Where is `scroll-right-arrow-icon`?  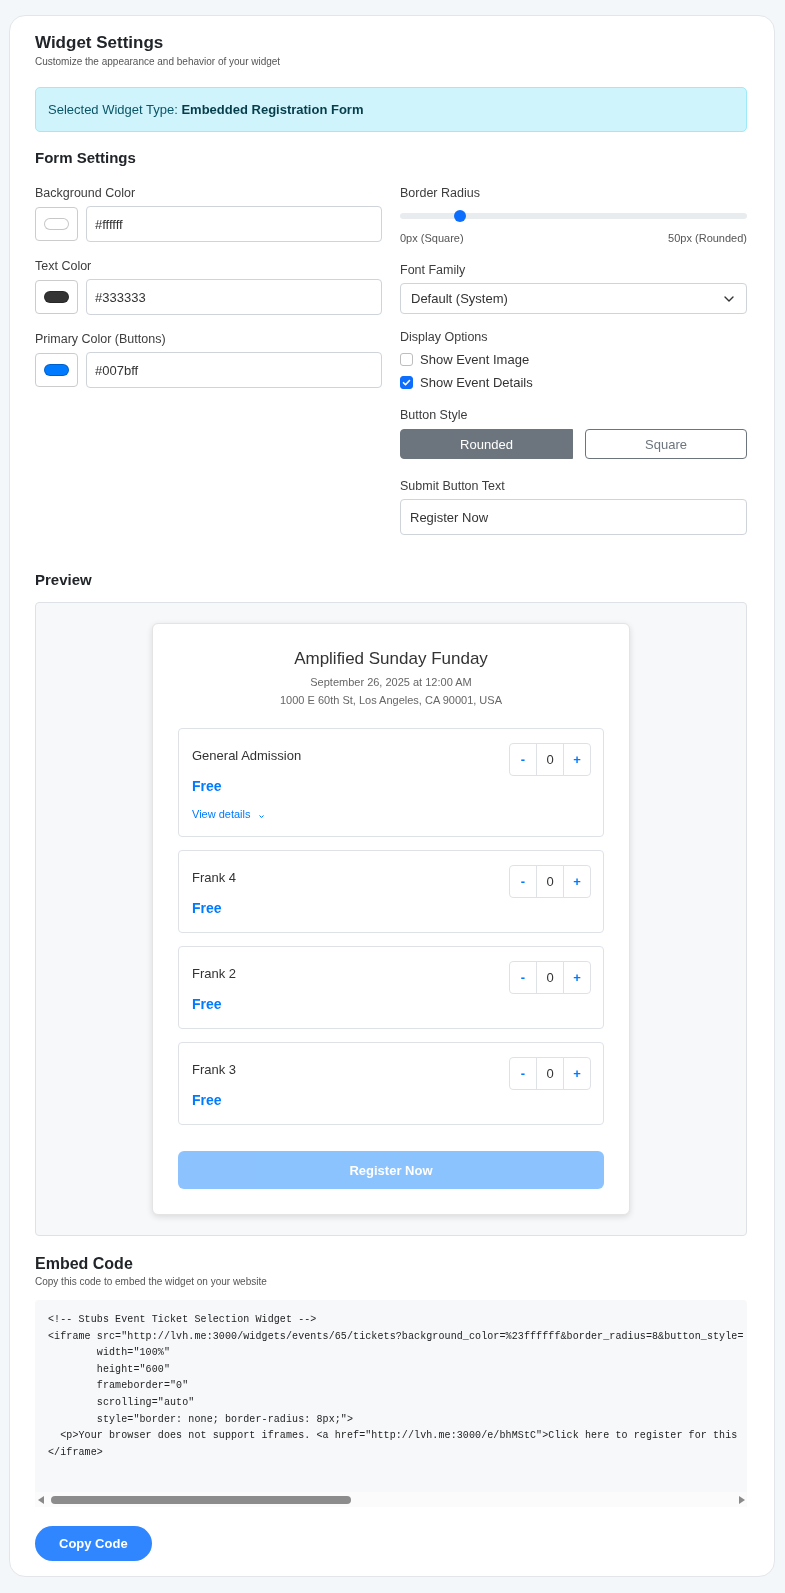
scroll-right-arrow-icon is located at coordinates (742, 1499).